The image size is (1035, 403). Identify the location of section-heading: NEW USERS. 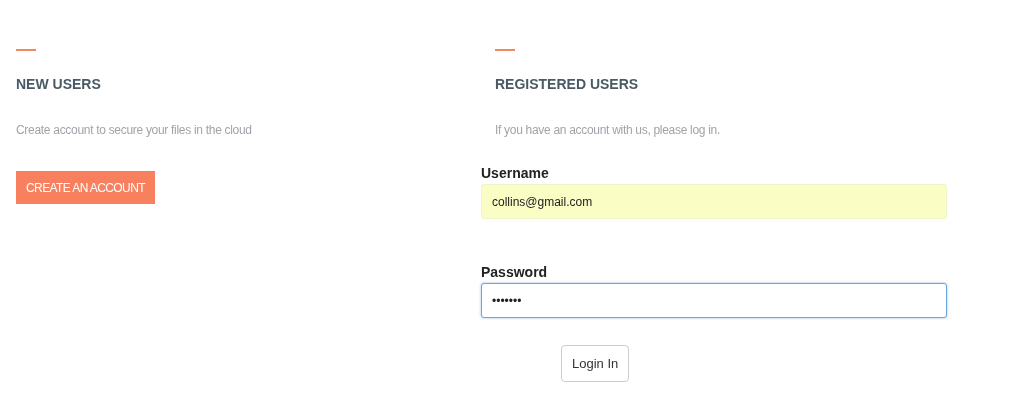
(59, 84).